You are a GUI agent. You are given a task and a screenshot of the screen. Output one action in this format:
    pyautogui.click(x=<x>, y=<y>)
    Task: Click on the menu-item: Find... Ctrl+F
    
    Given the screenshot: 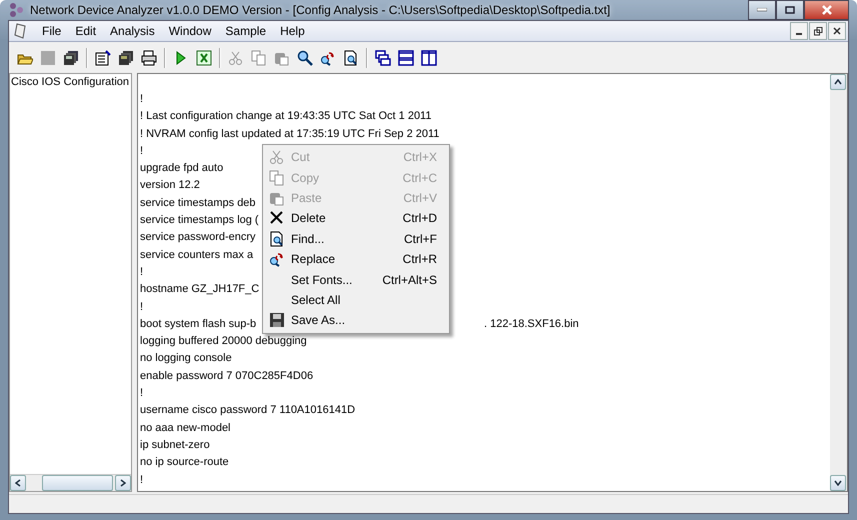 What is the action you would take?
    pyautogui.click(x=356, y=238)
    